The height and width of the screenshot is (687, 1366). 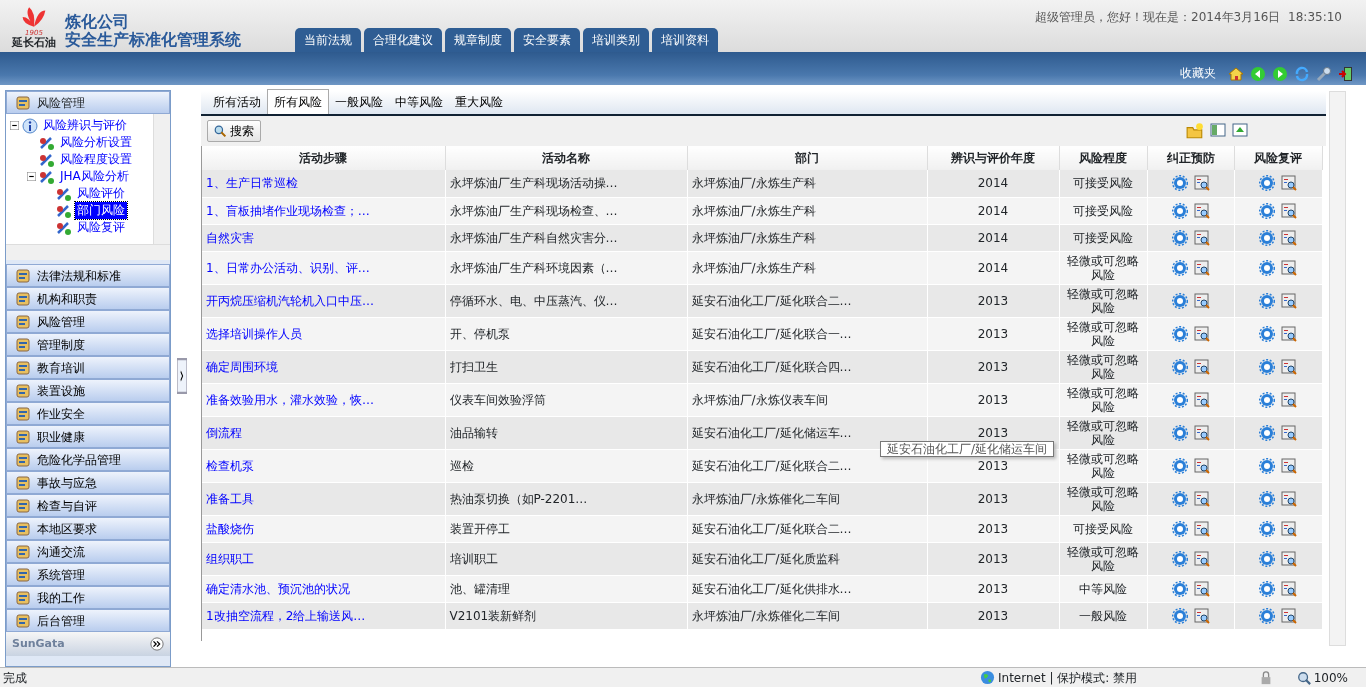 I want to click on home-icon, so click(x=1236, y=74).